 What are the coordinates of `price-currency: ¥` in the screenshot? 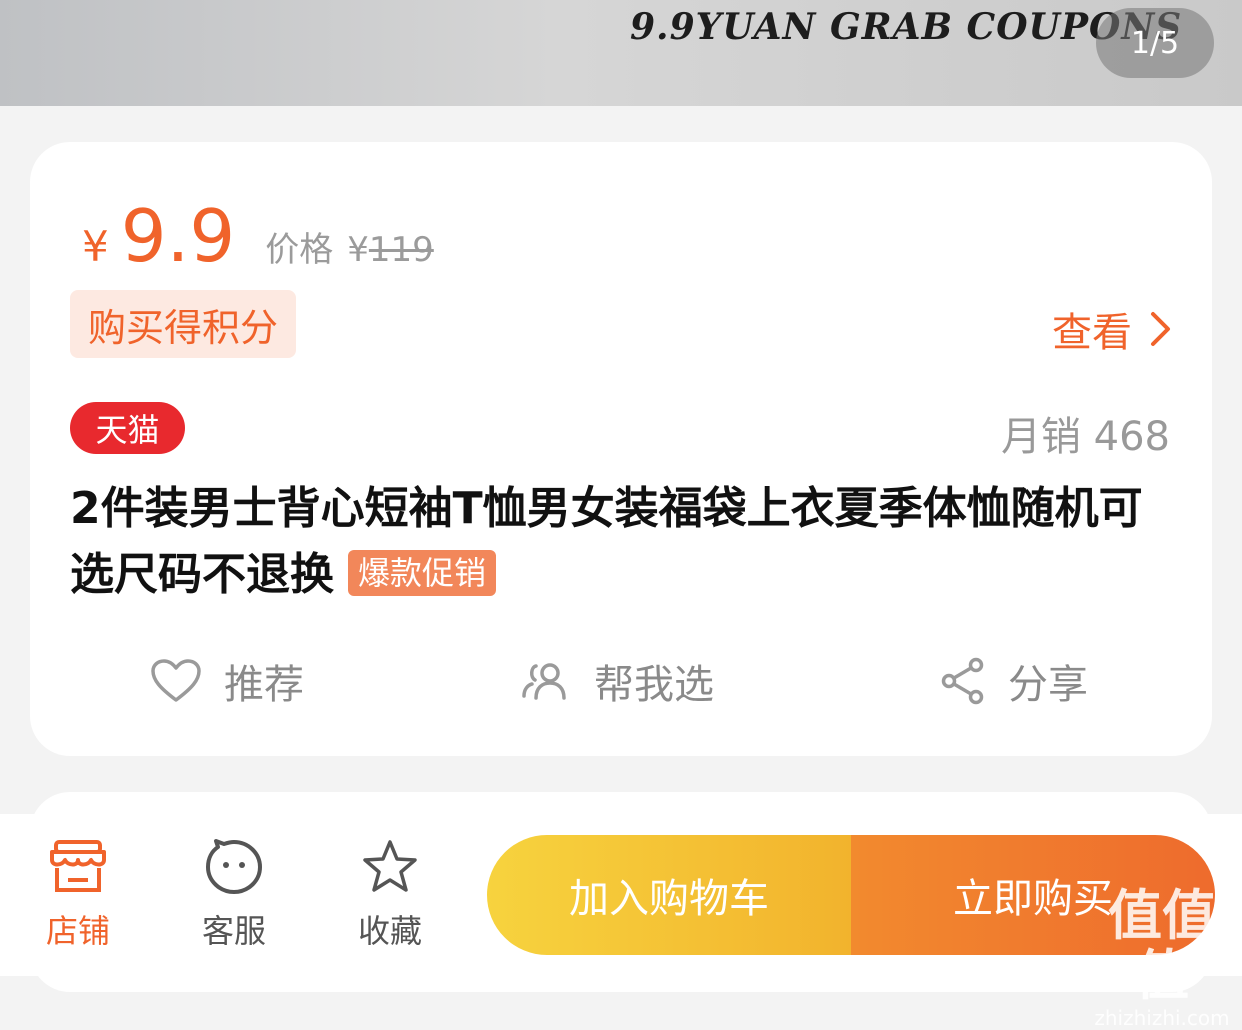 It's located at (95, 246).